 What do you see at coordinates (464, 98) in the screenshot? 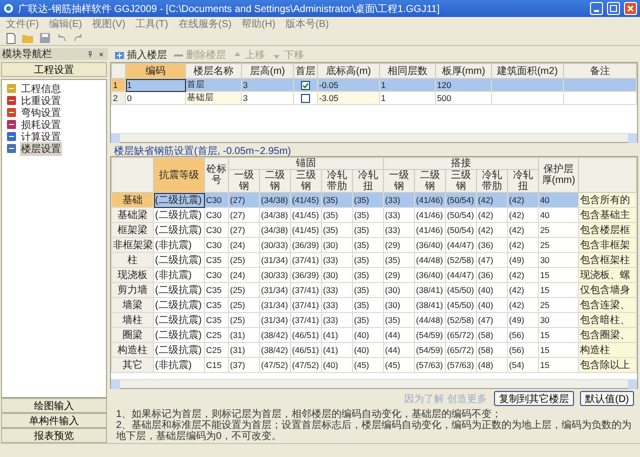
I see `table-cell: 500` at bounding box center [464, 98].